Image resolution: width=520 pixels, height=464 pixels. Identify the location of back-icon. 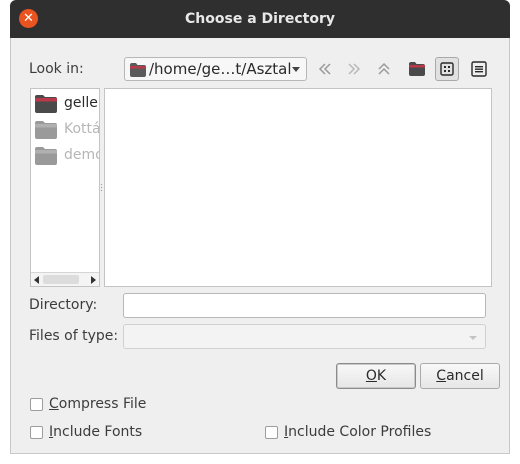
(324, 69).